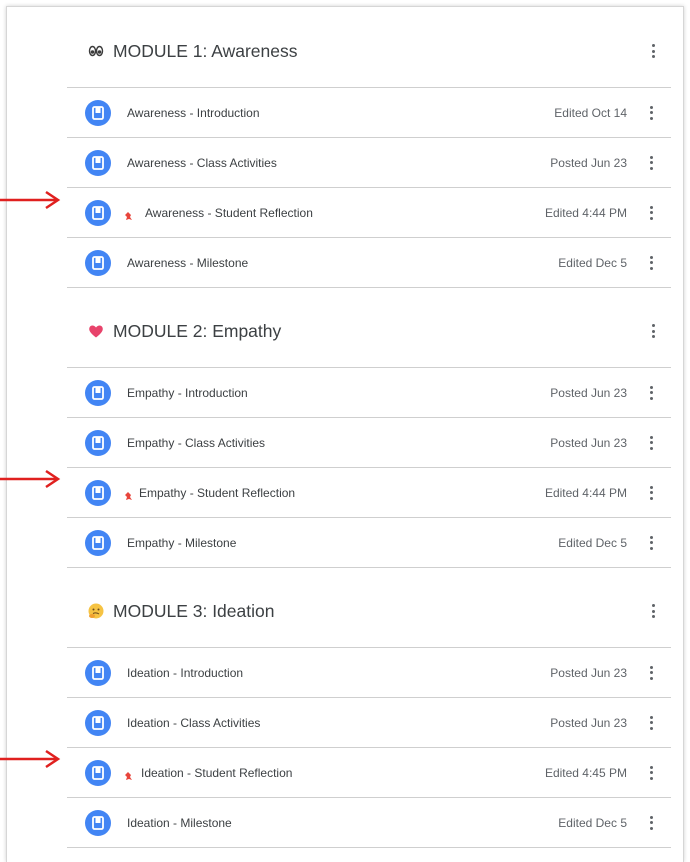 This screenshot has width=690, height=862. What do you see at coordinates (188, 262) in the screenshot?
I see `item-title: Awareness - Milestone` at bounding box center [188, 262].